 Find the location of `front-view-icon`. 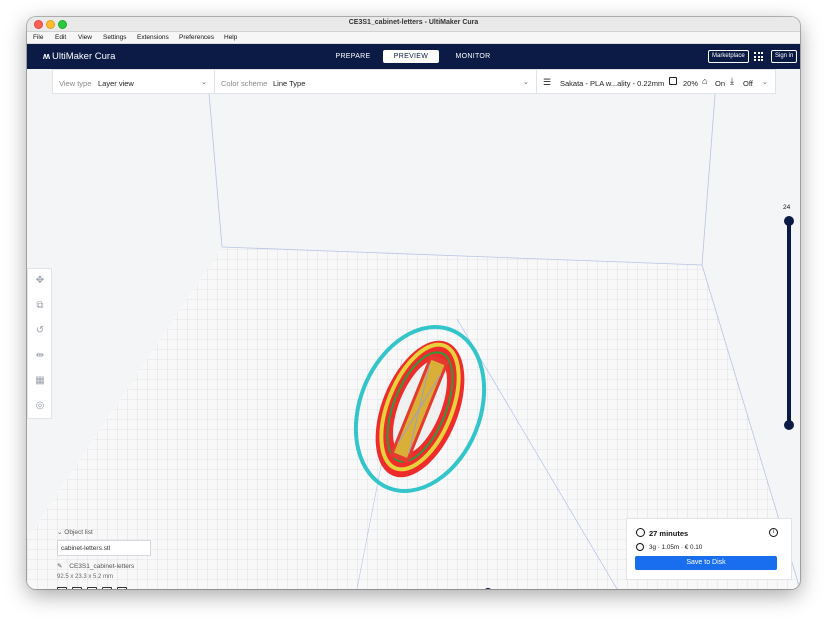

front-view-icon is located at coordinates (77, 588).